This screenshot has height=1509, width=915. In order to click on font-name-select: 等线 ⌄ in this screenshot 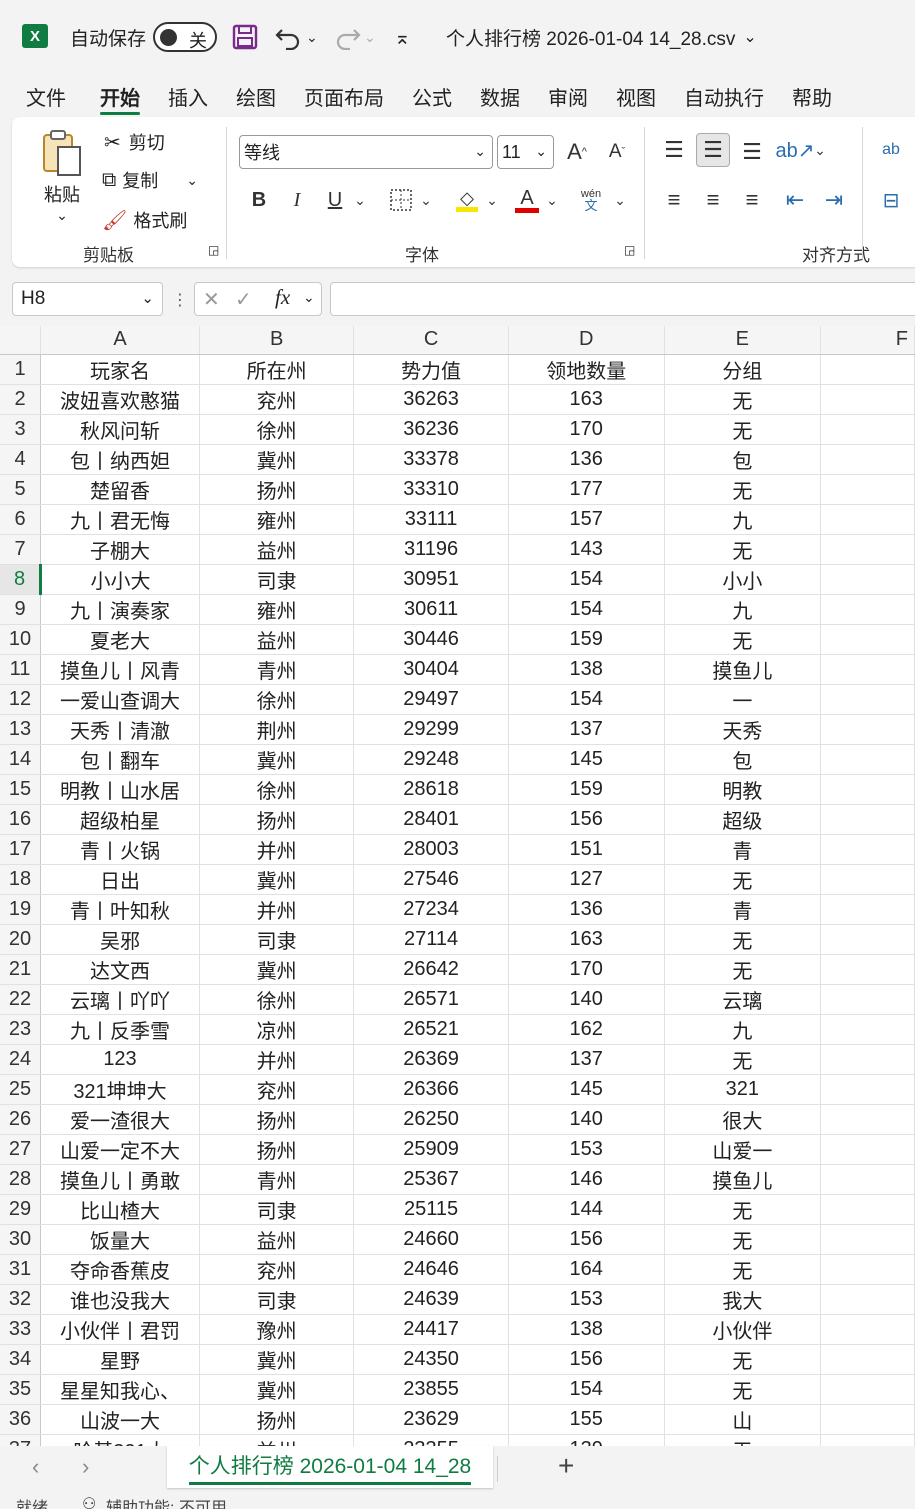, I will do `click(366, 152)`.